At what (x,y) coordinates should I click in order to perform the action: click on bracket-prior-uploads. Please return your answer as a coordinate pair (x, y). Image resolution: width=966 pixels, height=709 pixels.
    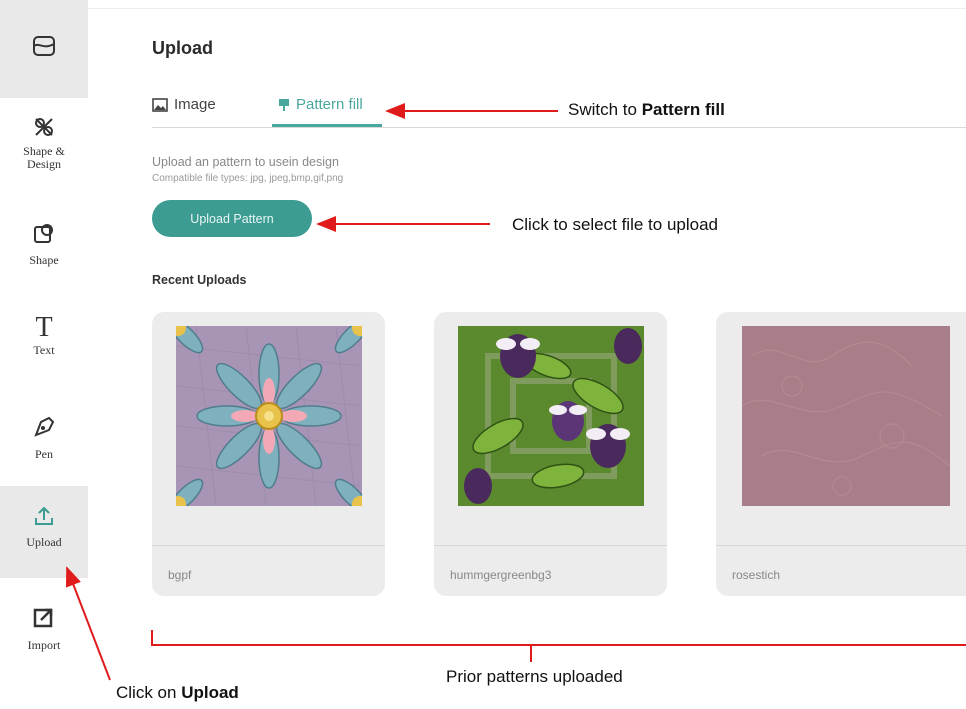
    Looking at the image, I should click on (558, 638).